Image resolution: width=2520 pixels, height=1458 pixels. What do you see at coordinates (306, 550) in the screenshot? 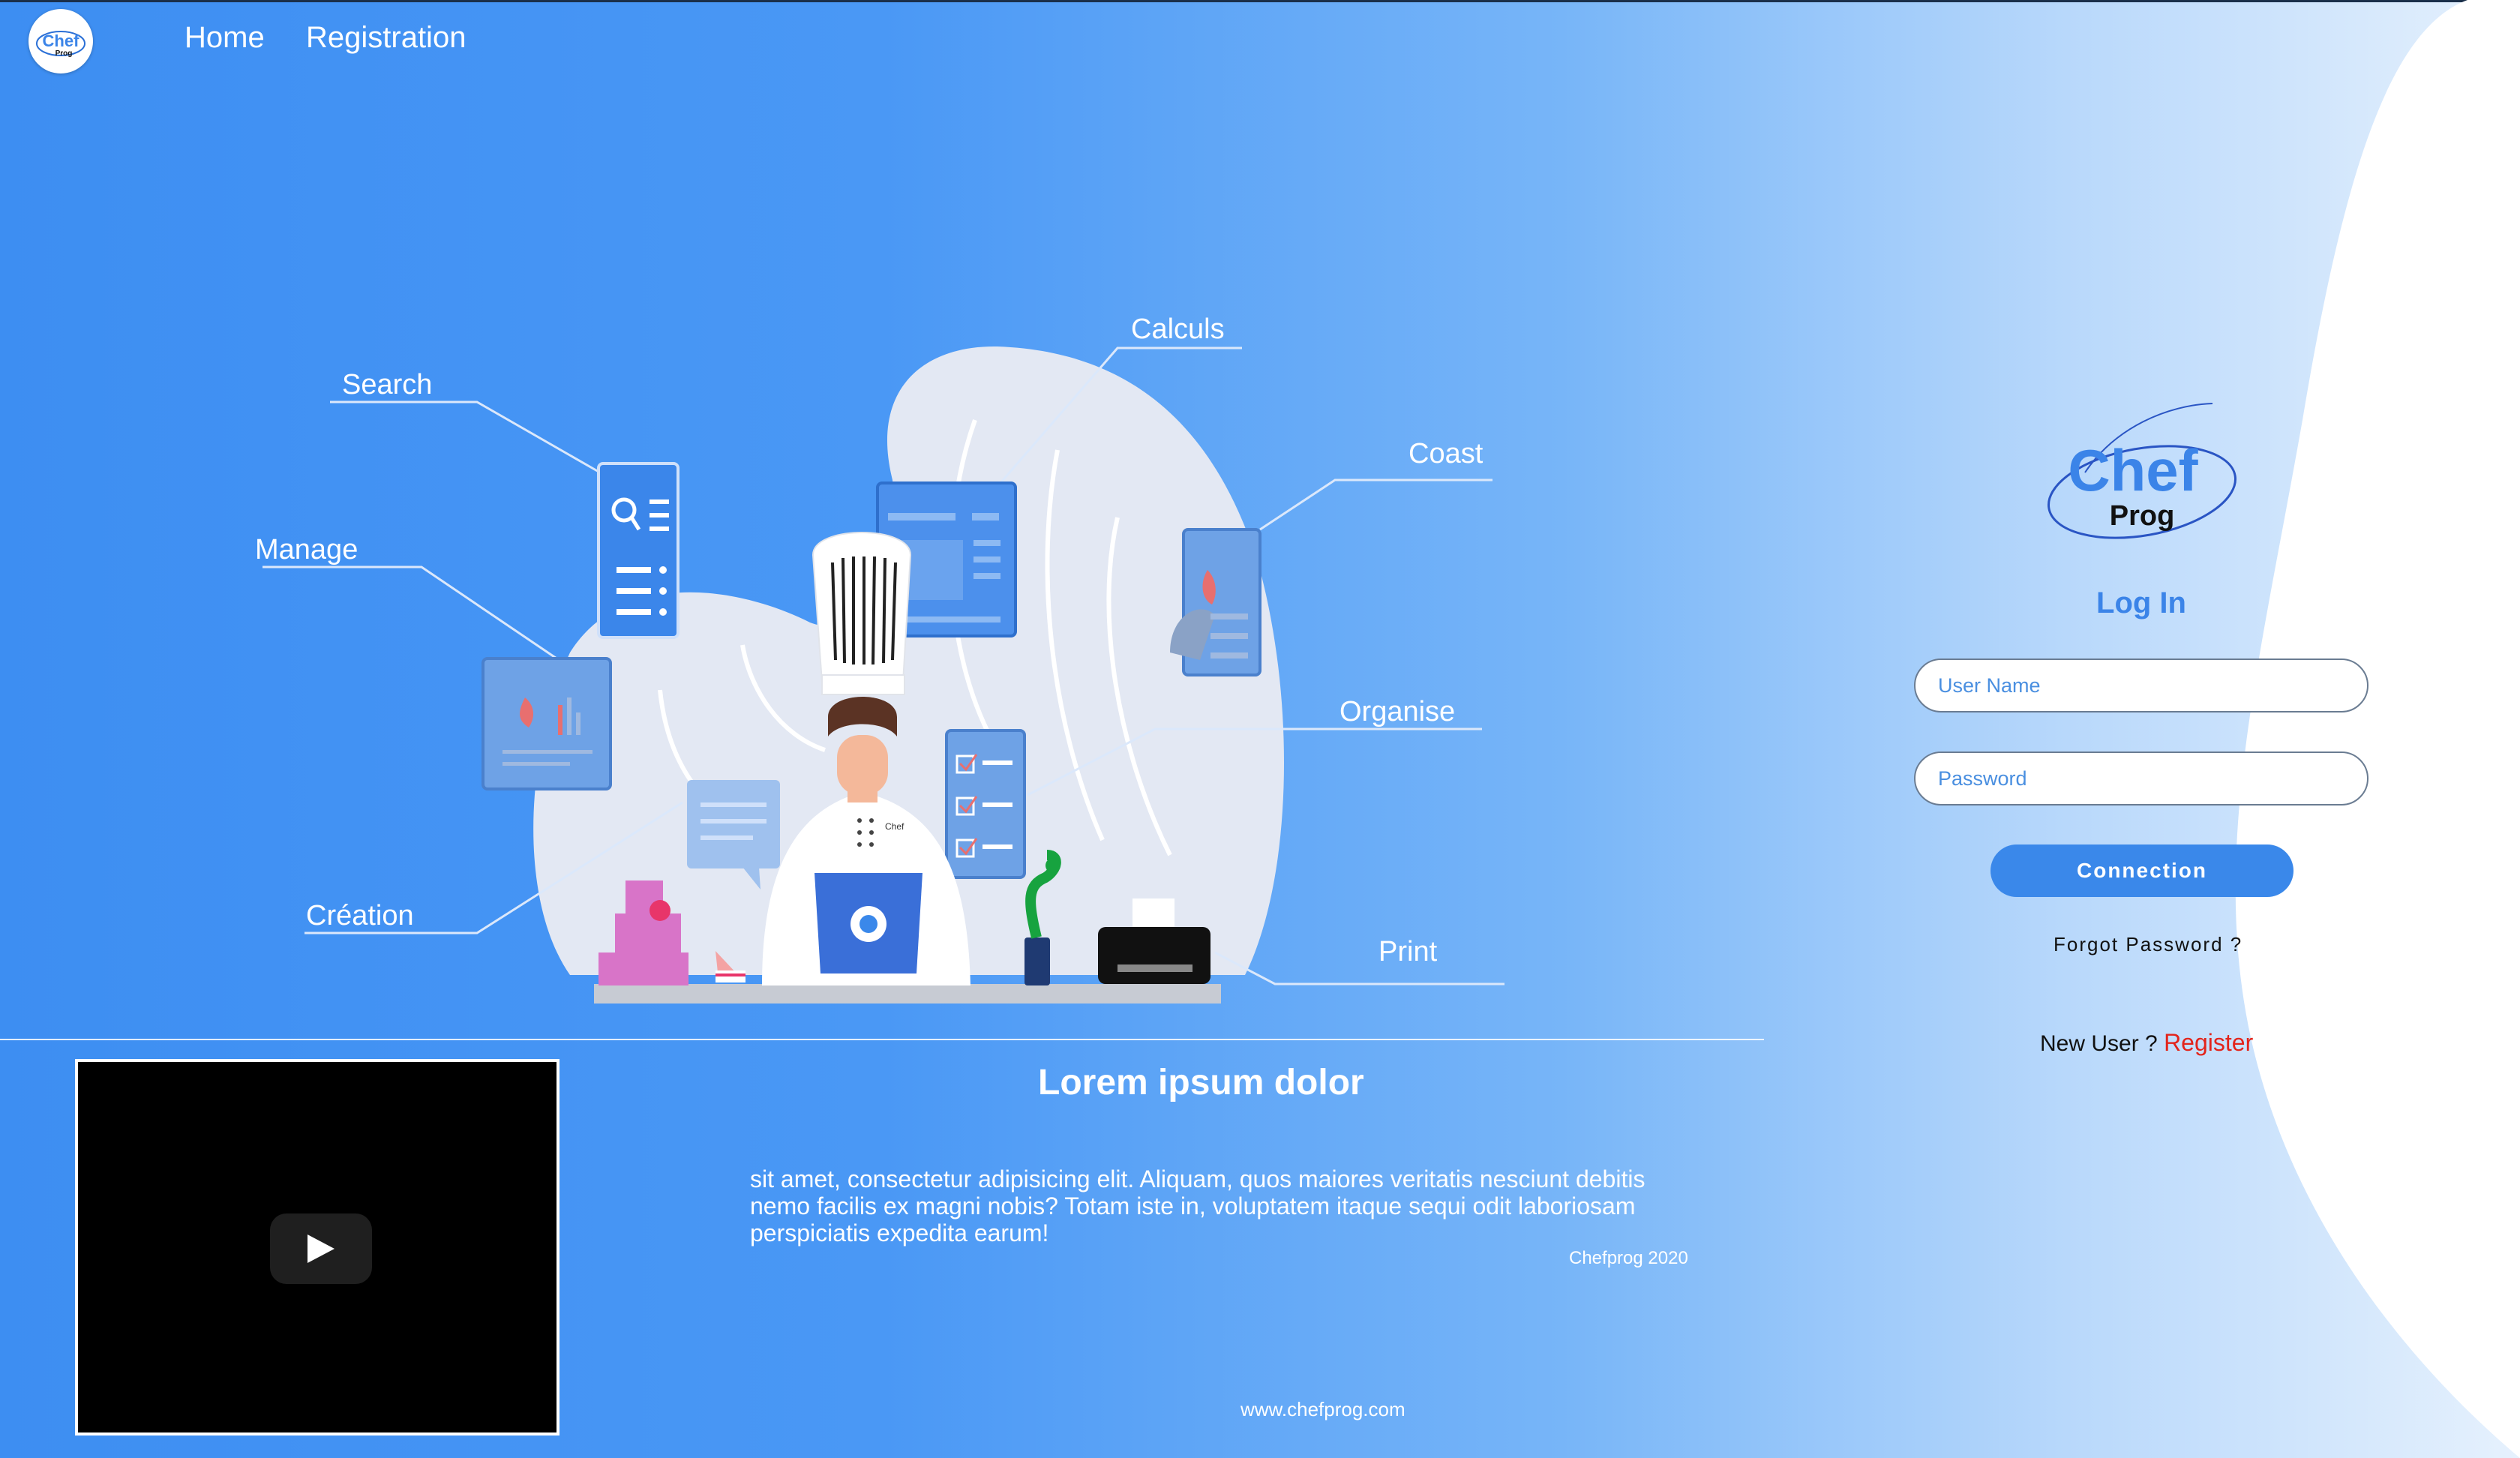
I see `label-manage: Manage` at bounding box center [306, 550].